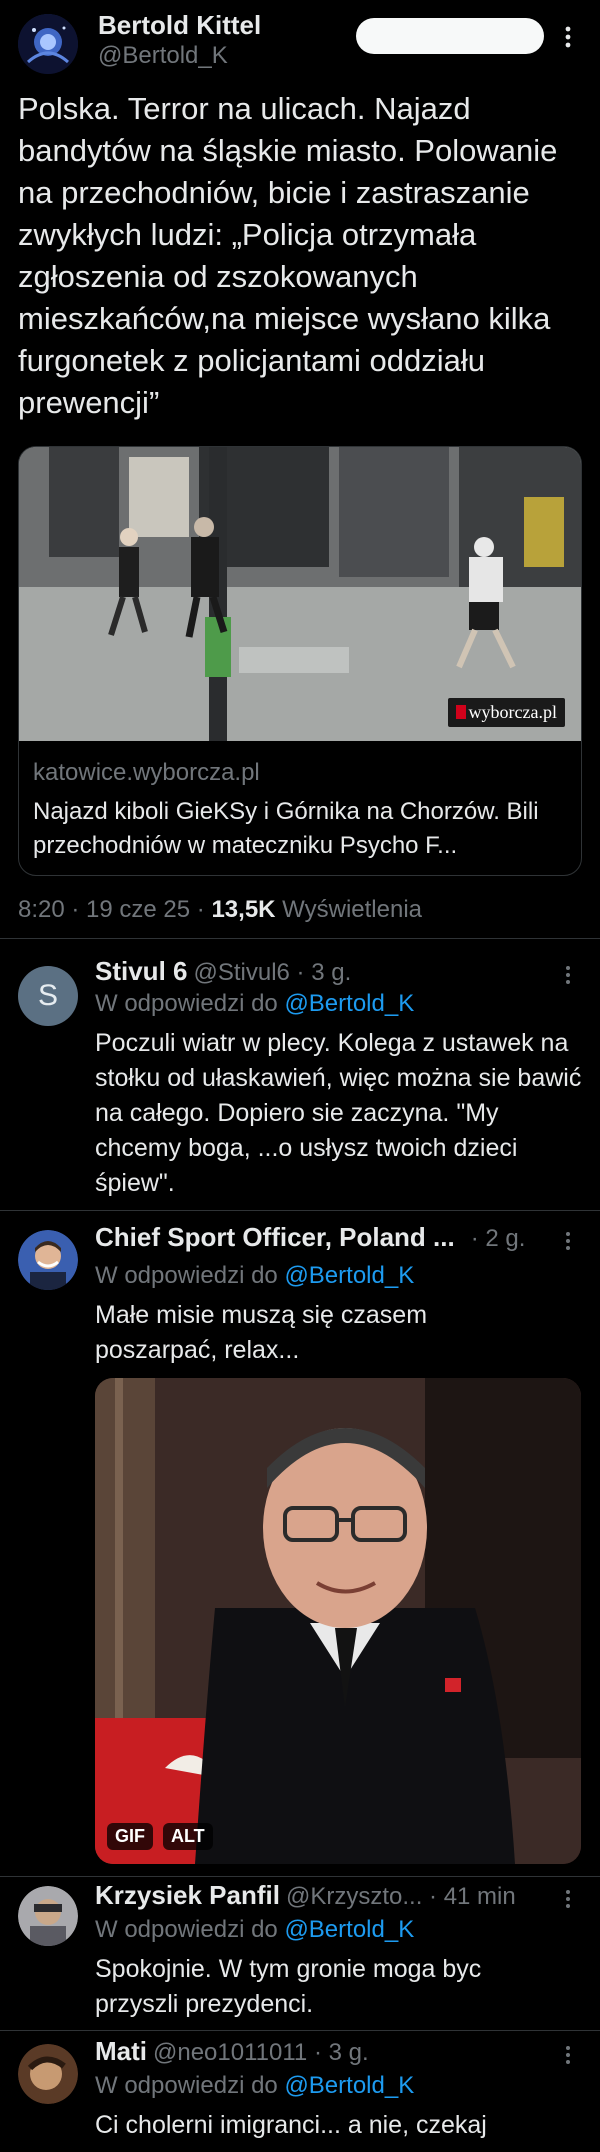  I want to click on author-avatar, so click(48, 44).